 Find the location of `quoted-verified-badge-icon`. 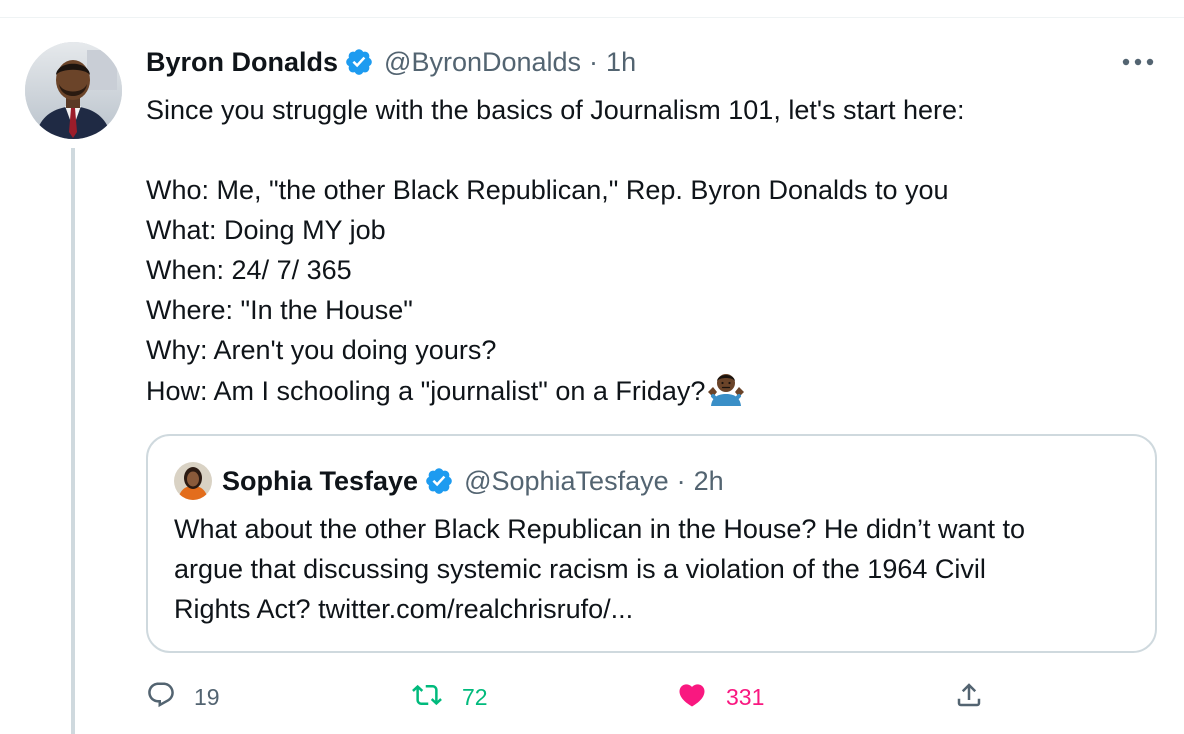

quoted-verified-badge-icon is located at coordinates (439, 481).